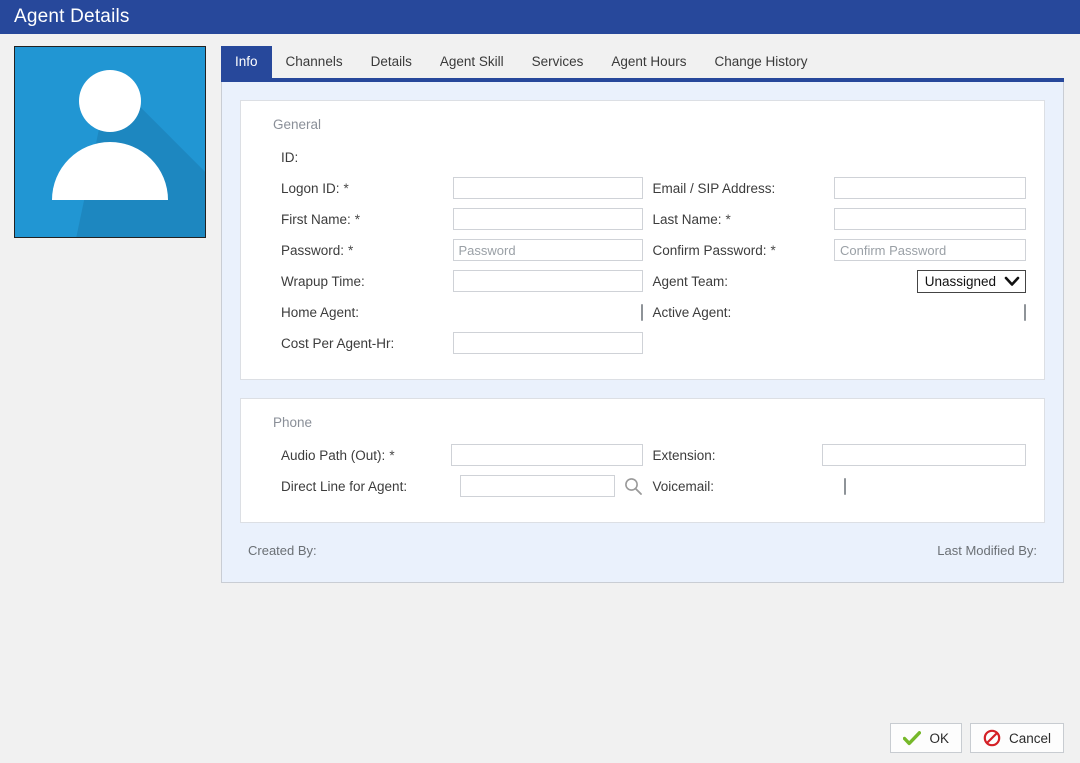 The width and height of the screenshot is (1080, 763). Describe the element at coordinates (1012, 281) in the screenshot. I see `chevron-down-icon` at that location.